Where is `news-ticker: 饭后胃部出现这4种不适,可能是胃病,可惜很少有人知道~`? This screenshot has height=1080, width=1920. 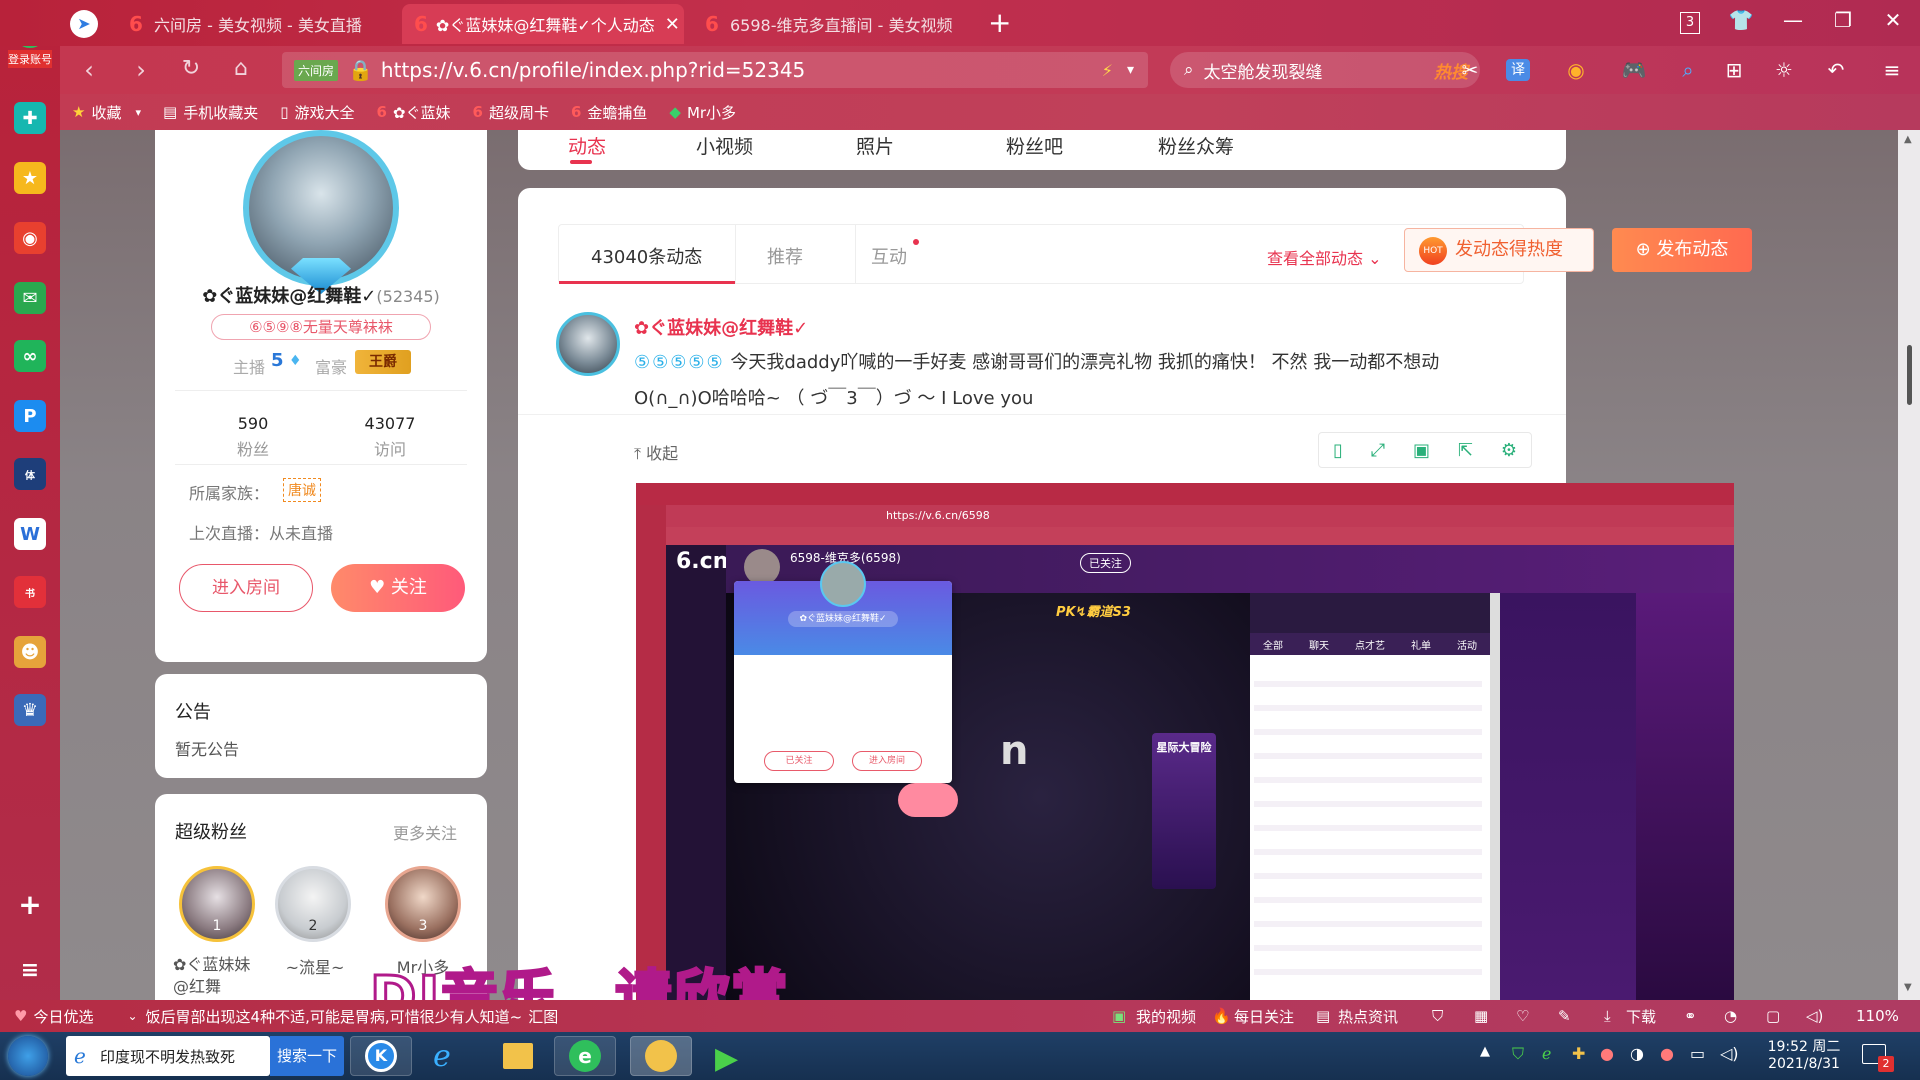
news-ticker: 饭后胃部出现这4种不适,可能是胃病,可惜很少有人知道~ is located at coordinates (334, 1016).